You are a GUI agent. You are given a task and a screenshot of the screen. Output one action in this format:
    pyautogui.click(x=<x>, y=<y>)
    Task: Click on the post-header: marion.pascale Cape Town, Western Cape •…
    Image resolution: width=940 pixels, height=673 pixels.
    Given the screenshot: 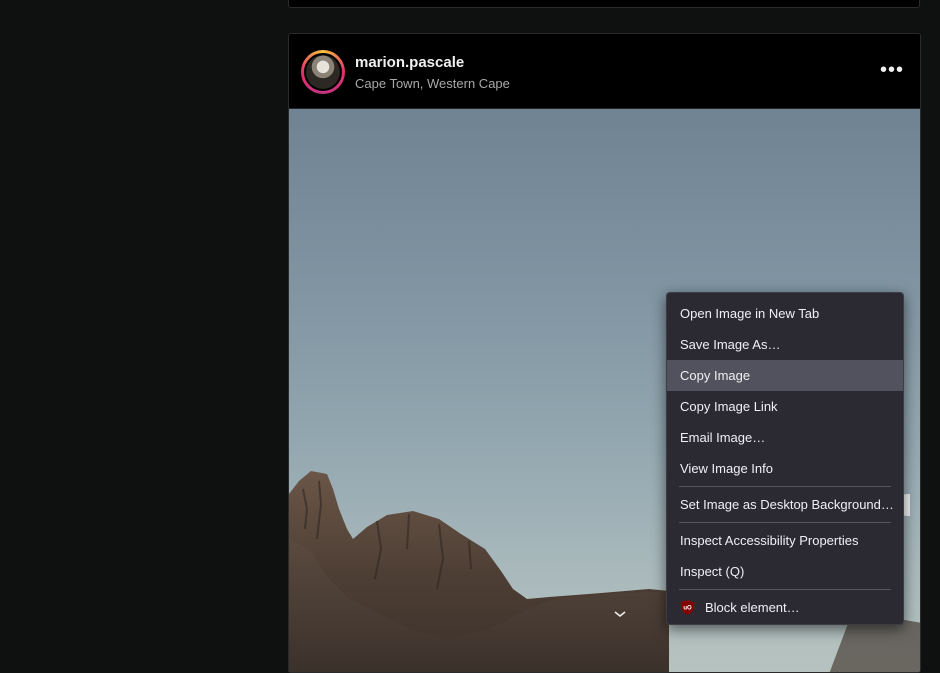 What is the action you would take?
    pyautogui.click(x=604, y=71)
    